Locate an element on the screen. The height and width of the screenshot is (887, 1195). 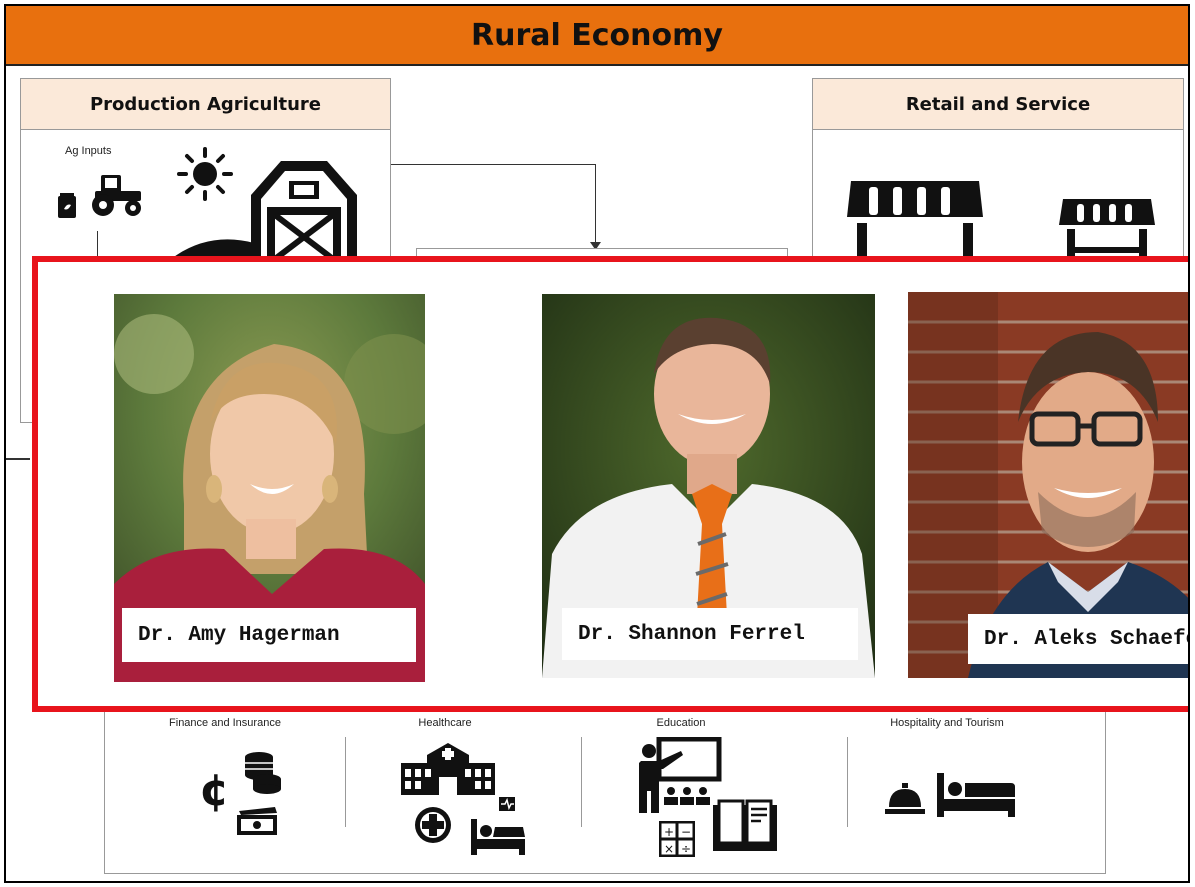
production-agriculture-header: Production Agriculture is located at coordinates (205, 104).